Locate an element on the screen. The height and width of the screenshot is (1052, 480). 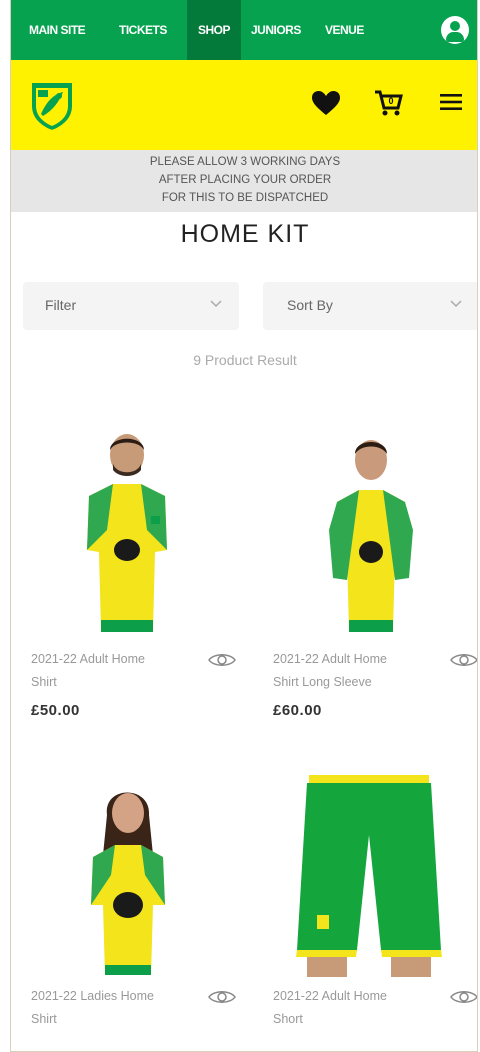
nav-juniors: JUNIORS is located at coordinates (285, 30).